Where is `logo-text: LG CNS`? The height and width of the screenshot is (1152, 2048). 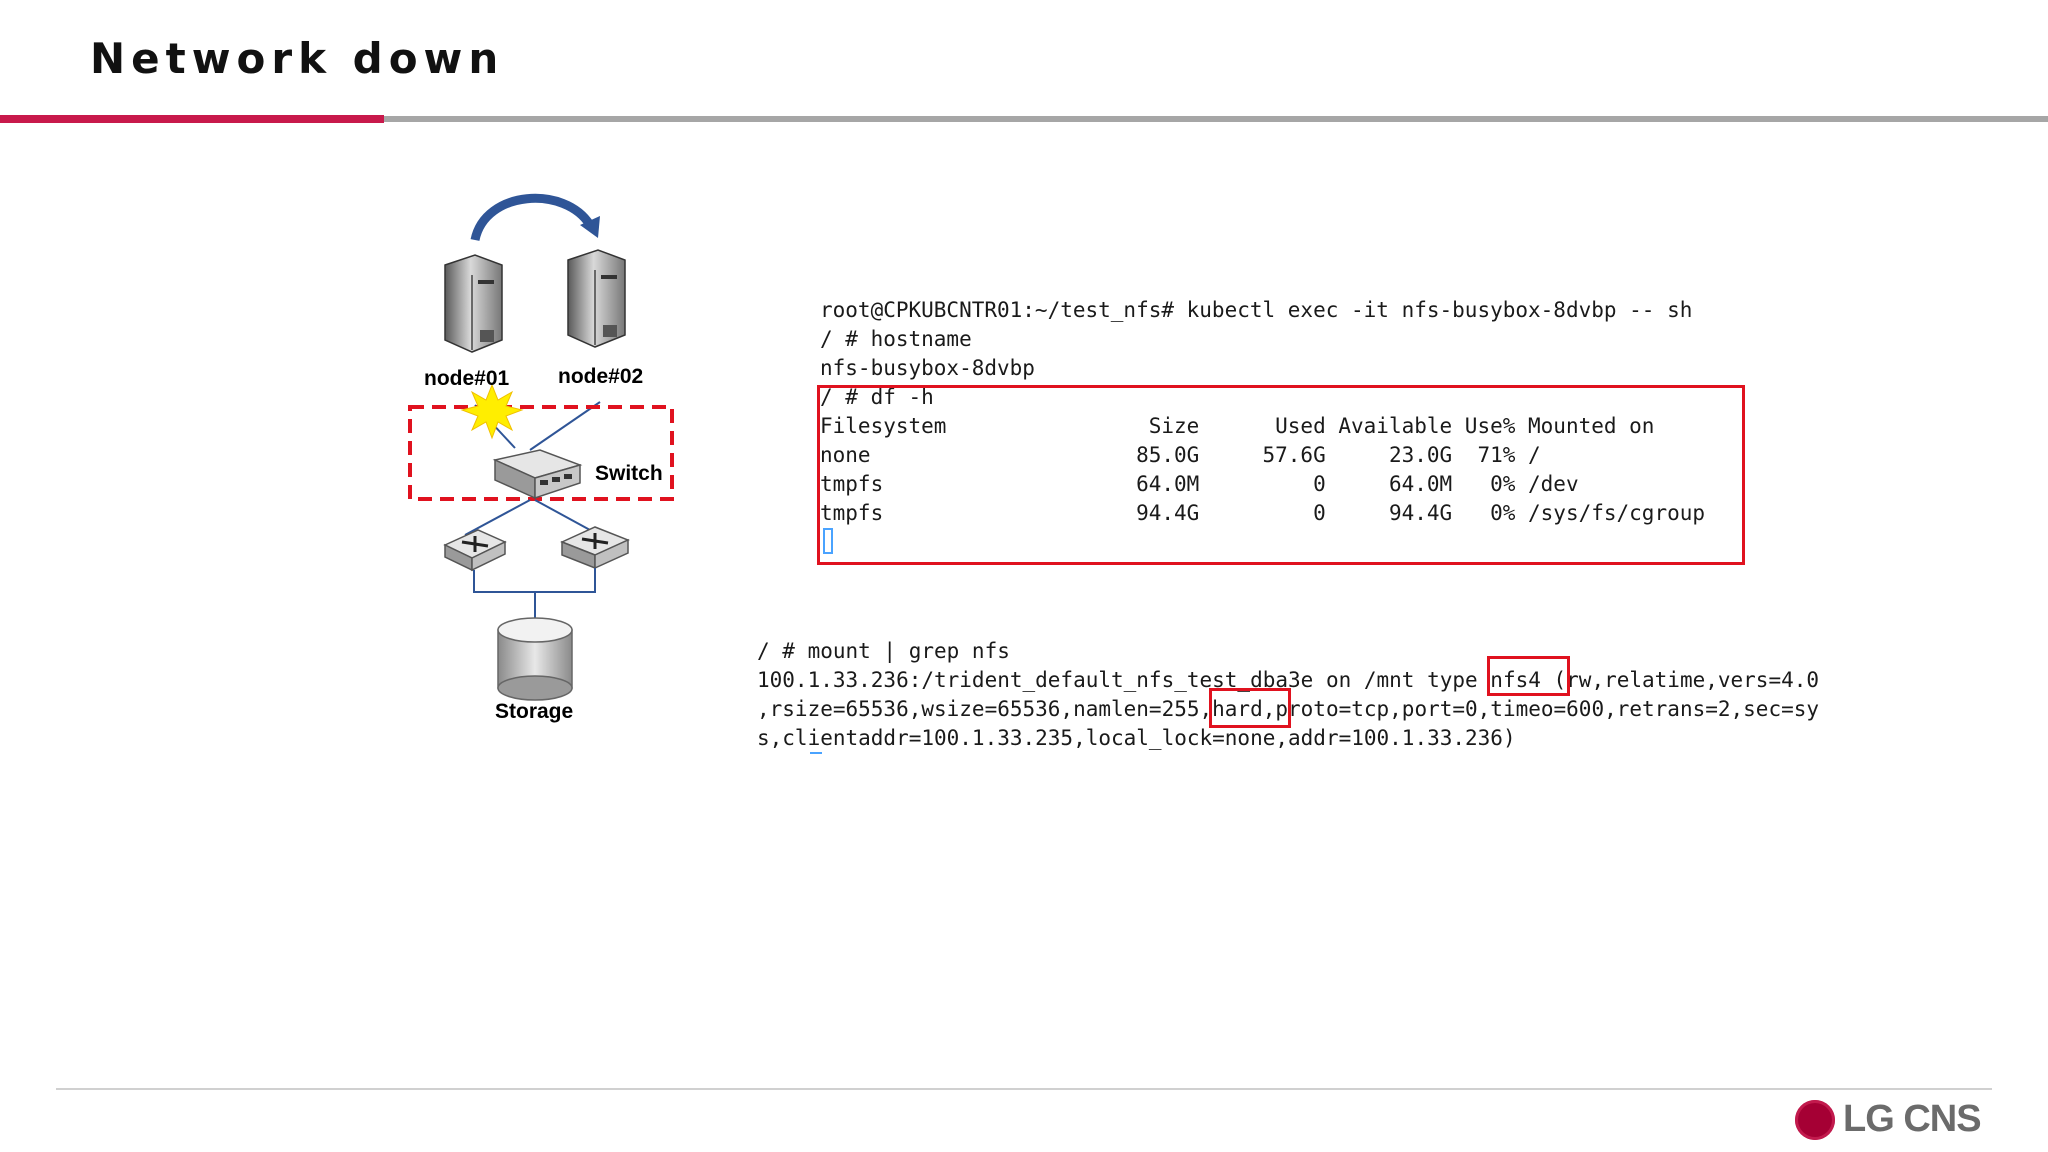
logo-text: LG CNS is located at coordinates (1912, 1119).